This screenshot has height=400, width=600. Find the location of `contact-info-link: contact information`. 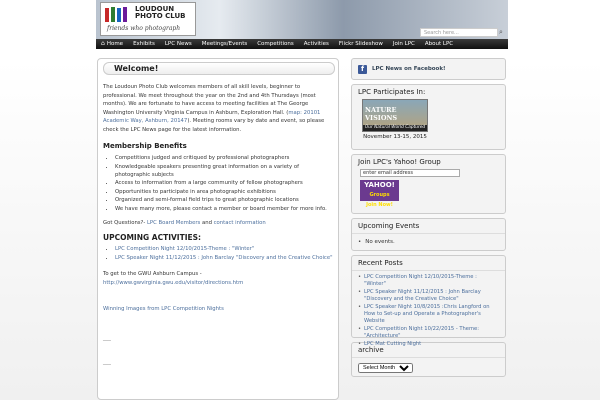

contact-info-link: contact information is located at coordinates (240, 223).